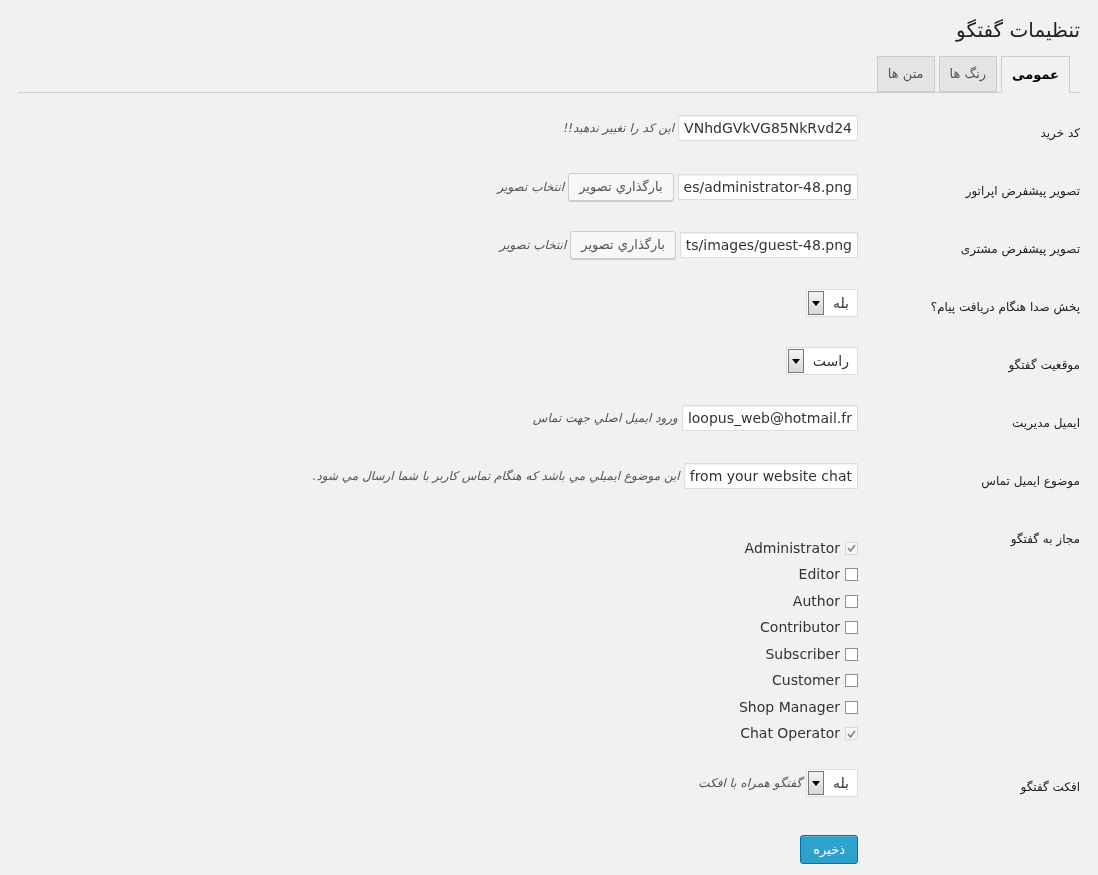 The image size is (1098, 875). What do you see at coordinates (1060, 133) in the screenshot?
I see `field-label: کد خرید` at bounding box center [1060, 133].